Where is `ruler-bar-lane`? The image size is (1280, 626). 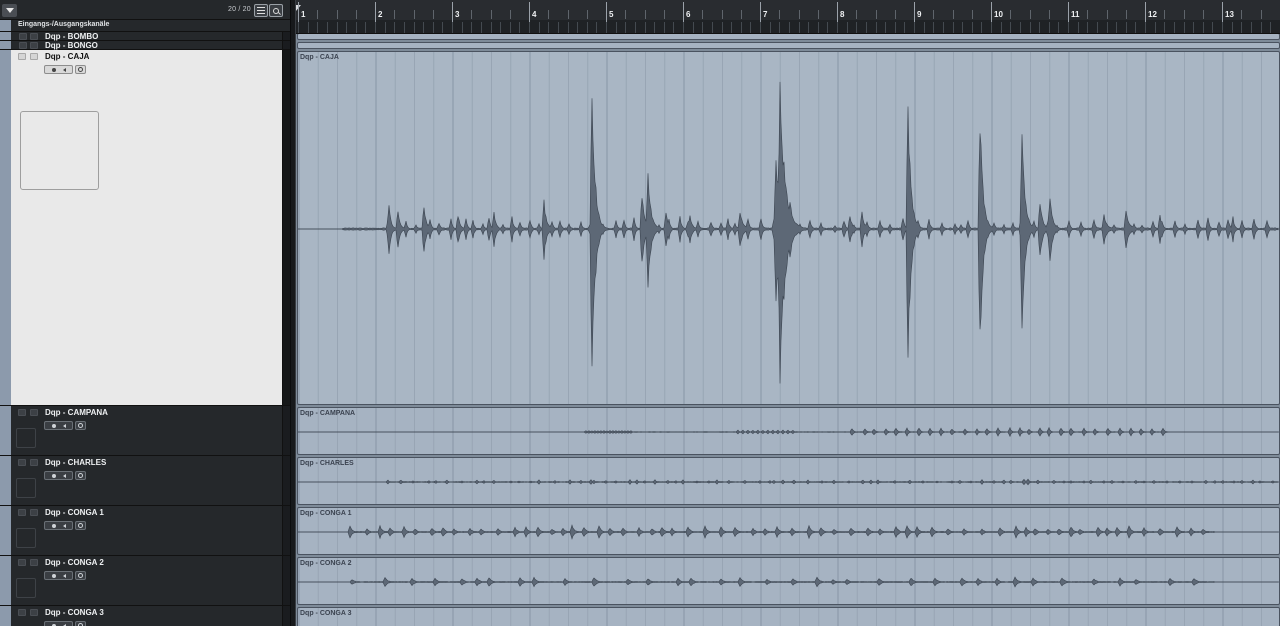 ruler-bar-lane is located at coordinates (788, 10).